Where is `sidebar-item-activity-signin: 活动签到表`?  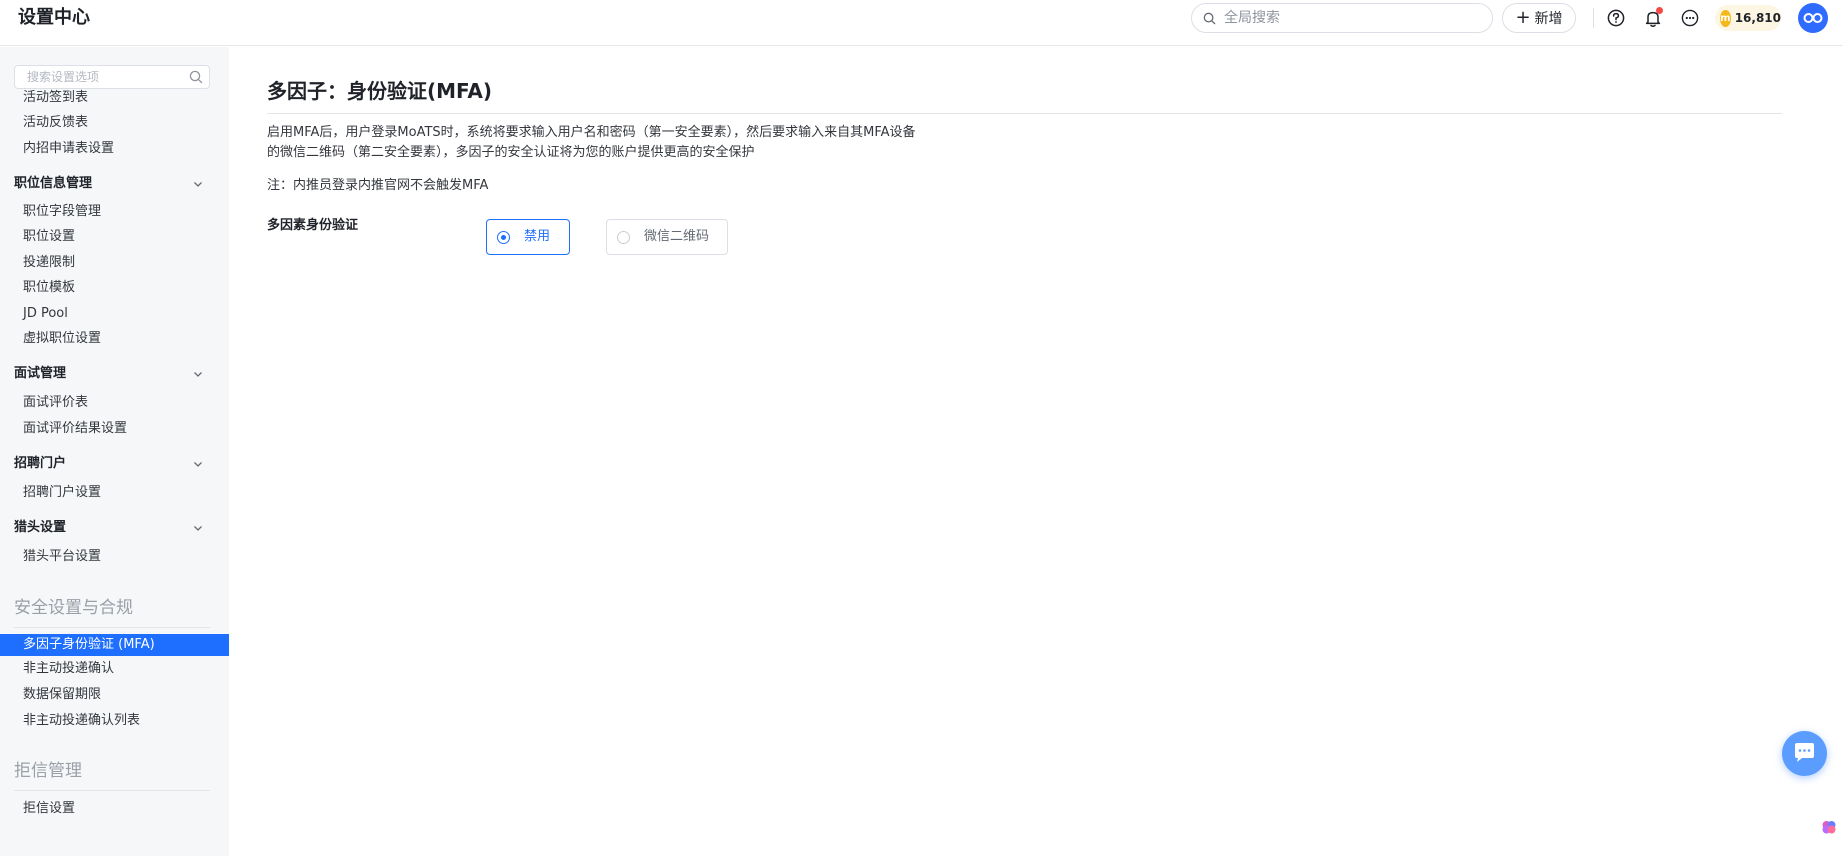
sidebar-item-activity-signin: 活动签到表 is located at coordinates (55, 98).